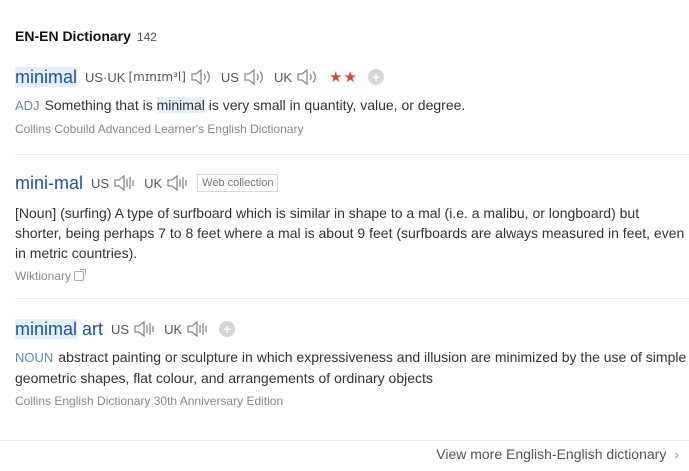  What do you see at coordinates (557, 454) in the screenshot?
I see `view-more-link: View more English-English dictionary ›` at bounding box center [557, 454].